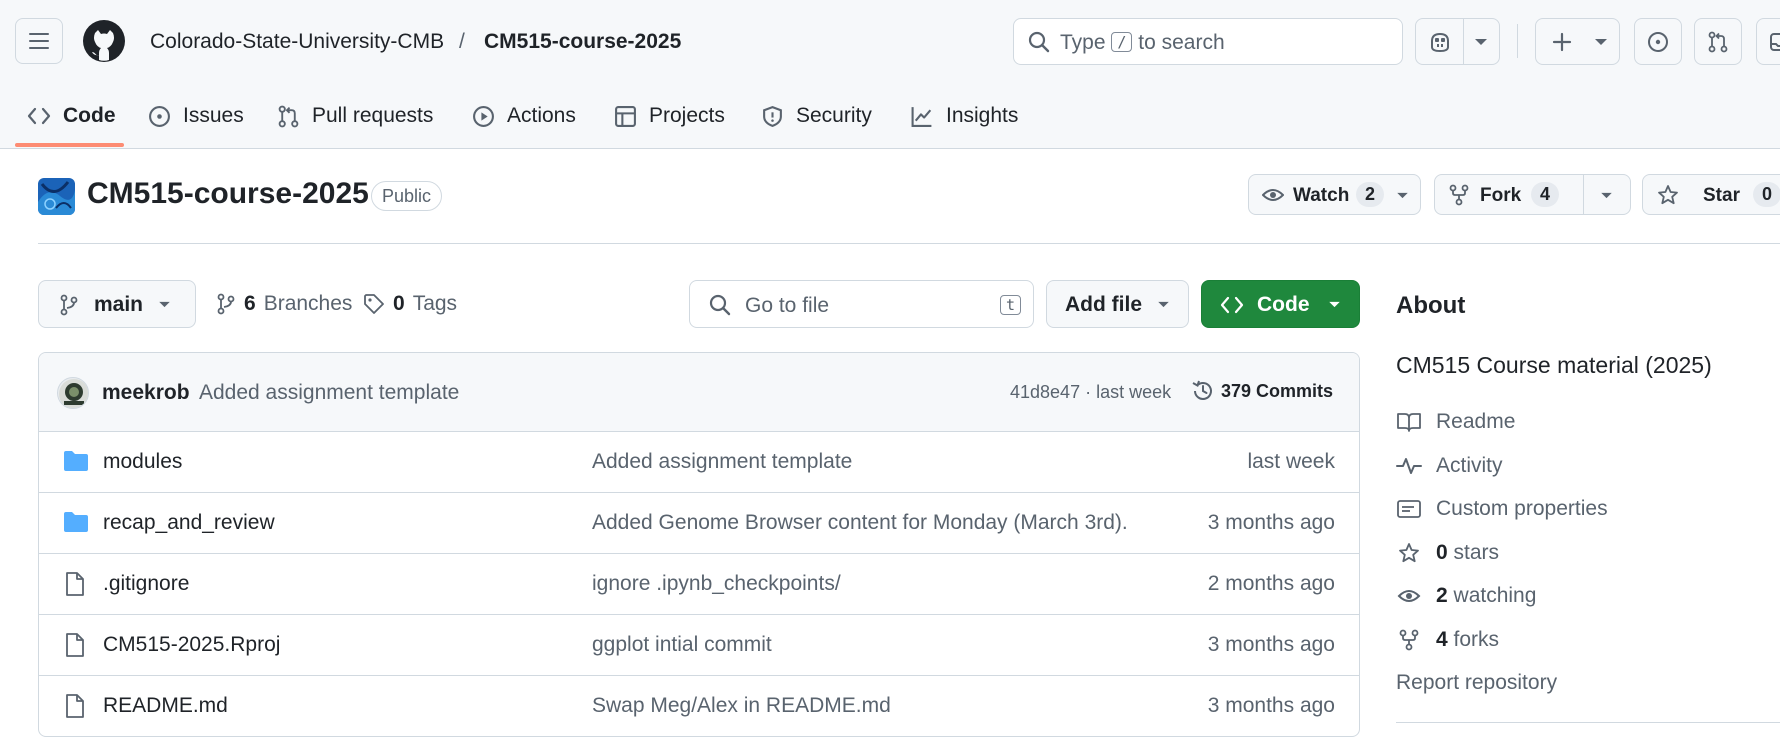 This screenshot has height=746, width=1780. What do you see at coordinates (1457, 41) in the screenshot?
I see `copilot-button` at bounding box center [1457, 41].